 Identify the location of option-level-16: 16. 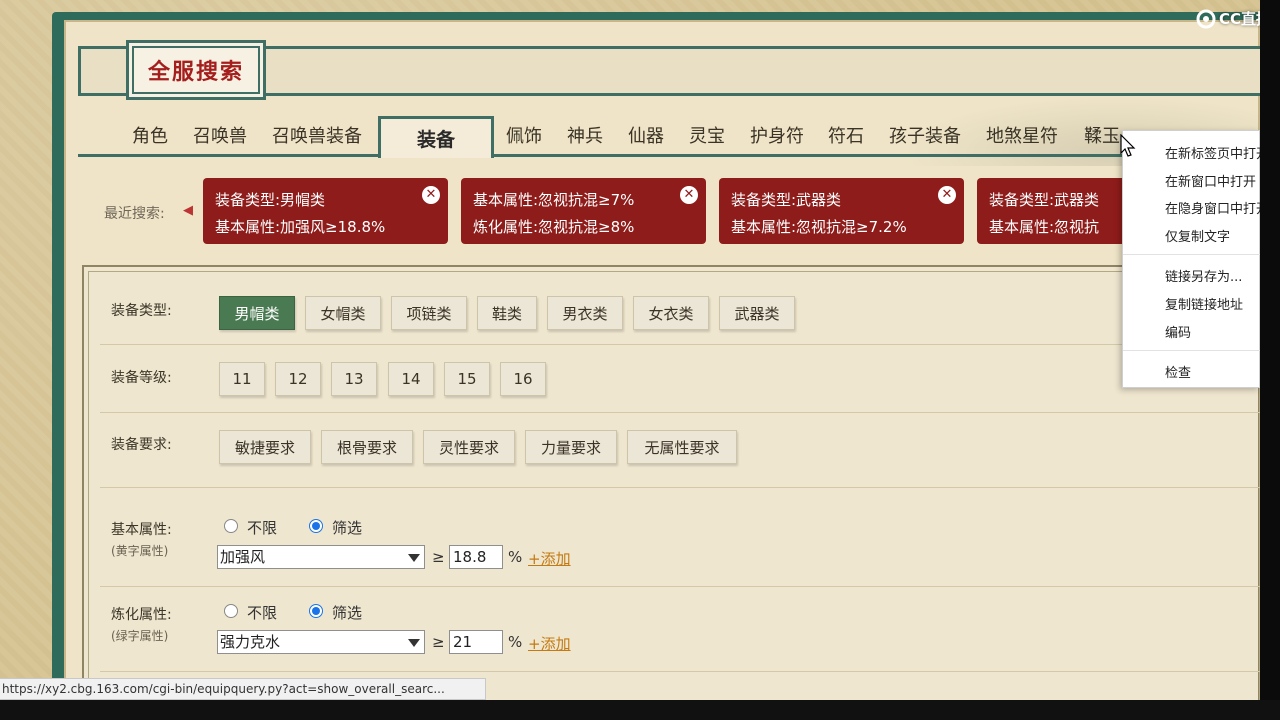
(523, 379).